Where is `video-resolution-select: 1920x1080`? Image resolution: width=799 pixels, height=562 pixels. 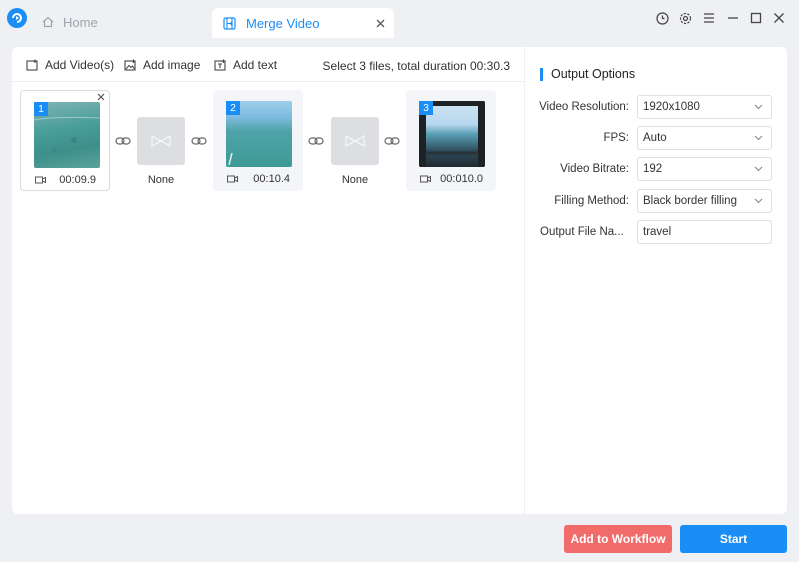
video-resolution-select: 1920x1080 is located at coordinates (704, 107).